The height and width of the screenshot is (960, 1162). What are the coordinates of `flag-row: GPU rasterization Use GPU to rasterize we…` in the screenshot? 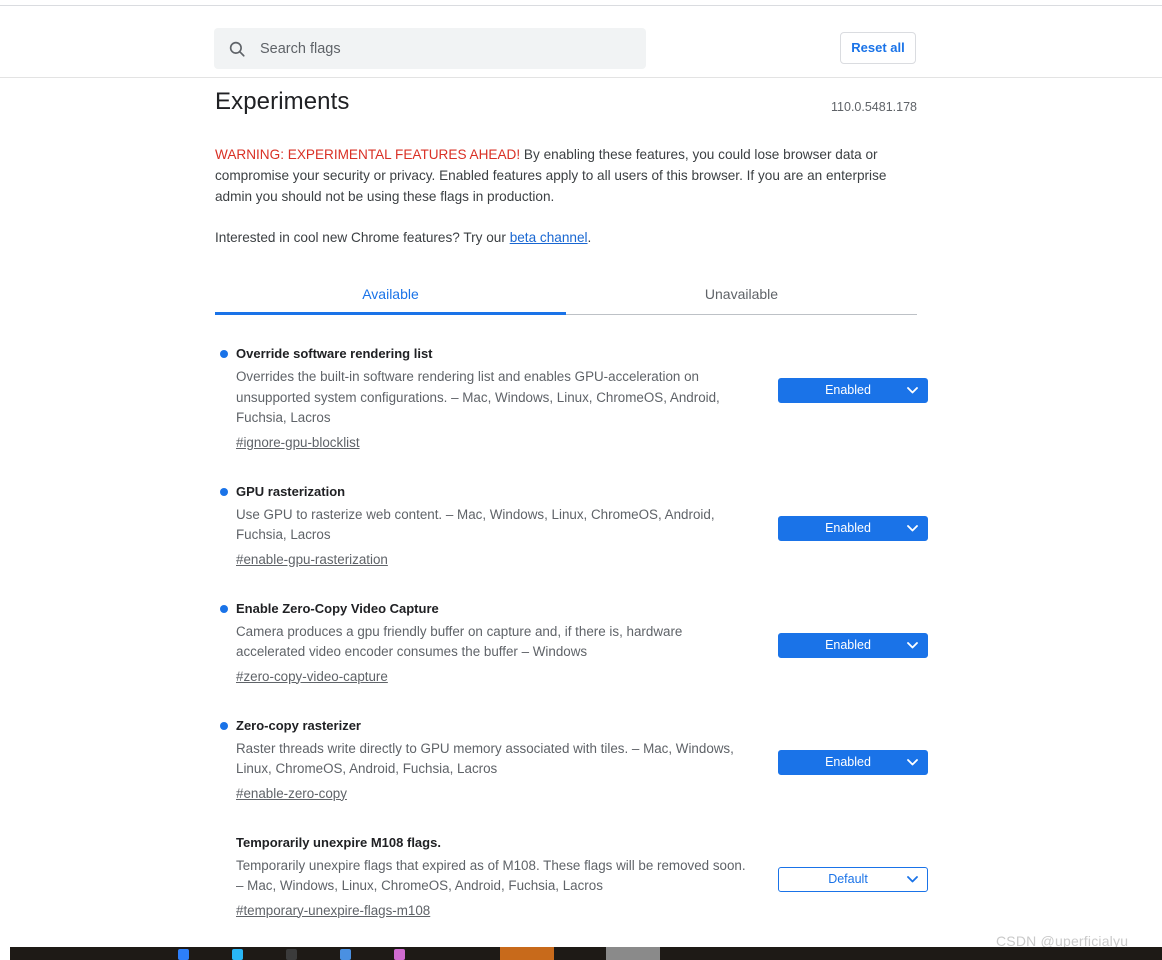 It's located at (571, 526).